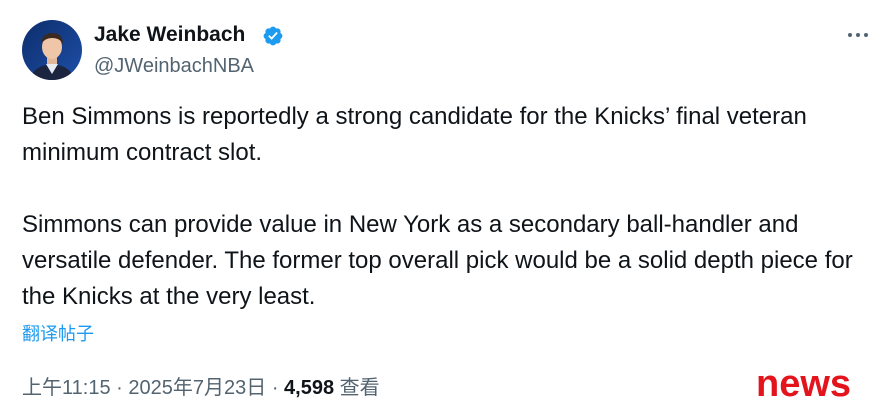 The width and height of the screenshot is (888, 420). Describe the element at coordinates (359, 388) in the screenshot. I see `views-label: 查看` at that location.